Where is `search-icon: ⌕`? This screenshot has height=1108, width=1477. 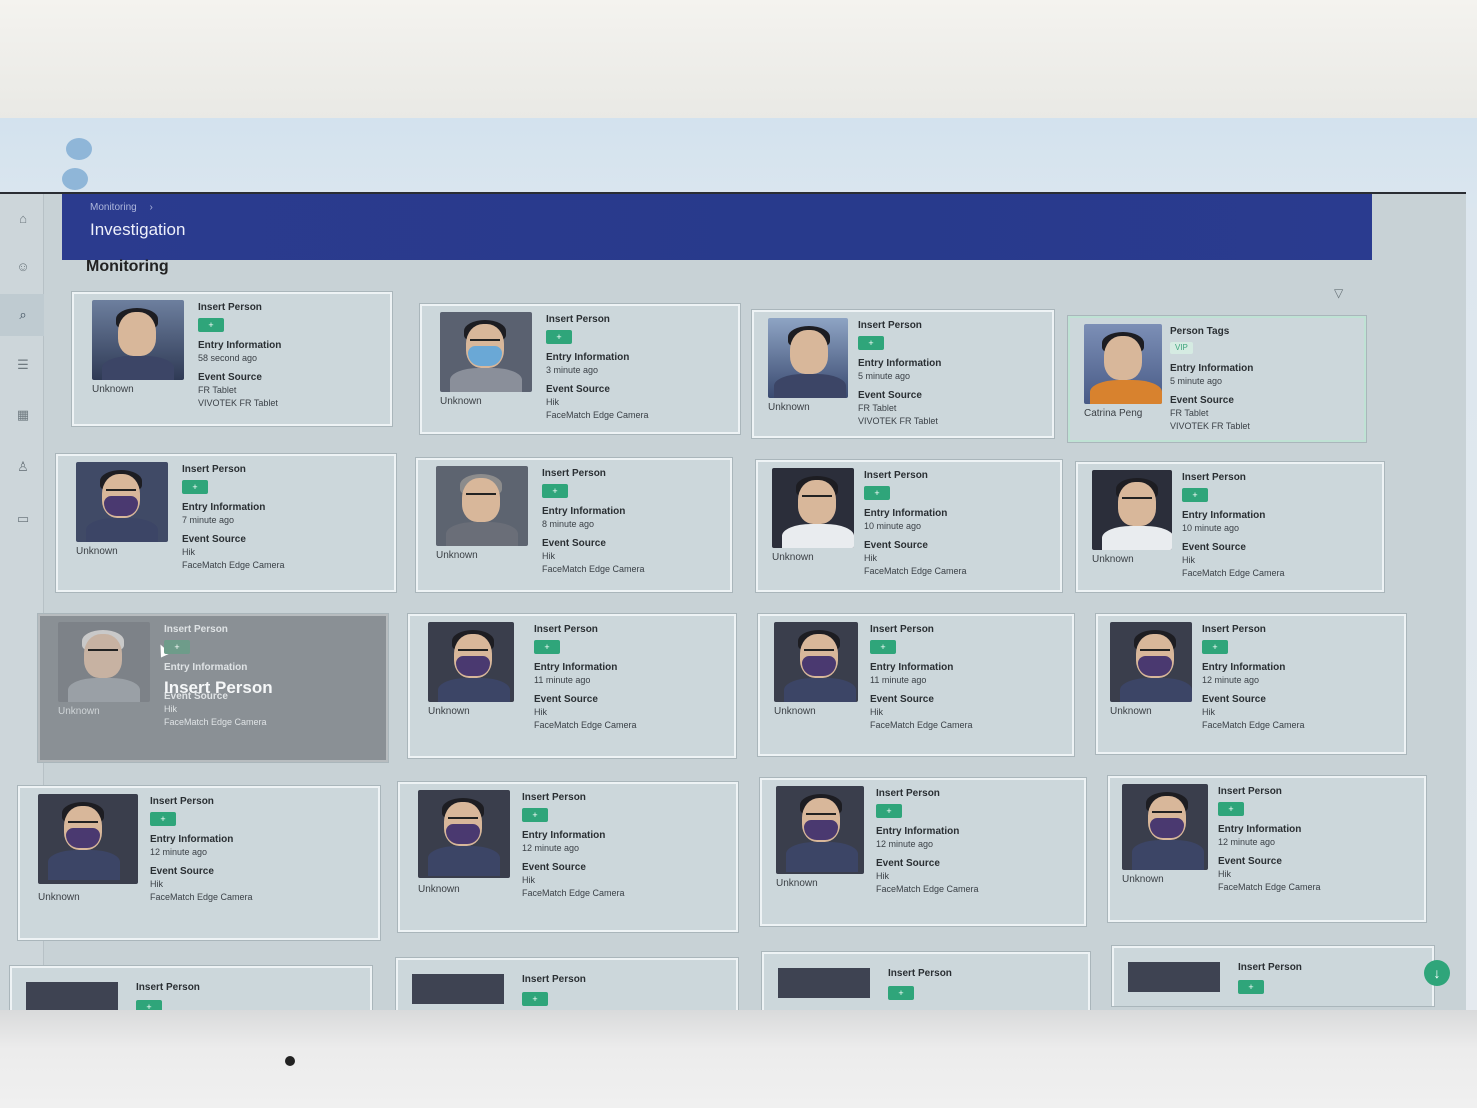
search-icon: ⌕ is located at coordinates (23, 315).